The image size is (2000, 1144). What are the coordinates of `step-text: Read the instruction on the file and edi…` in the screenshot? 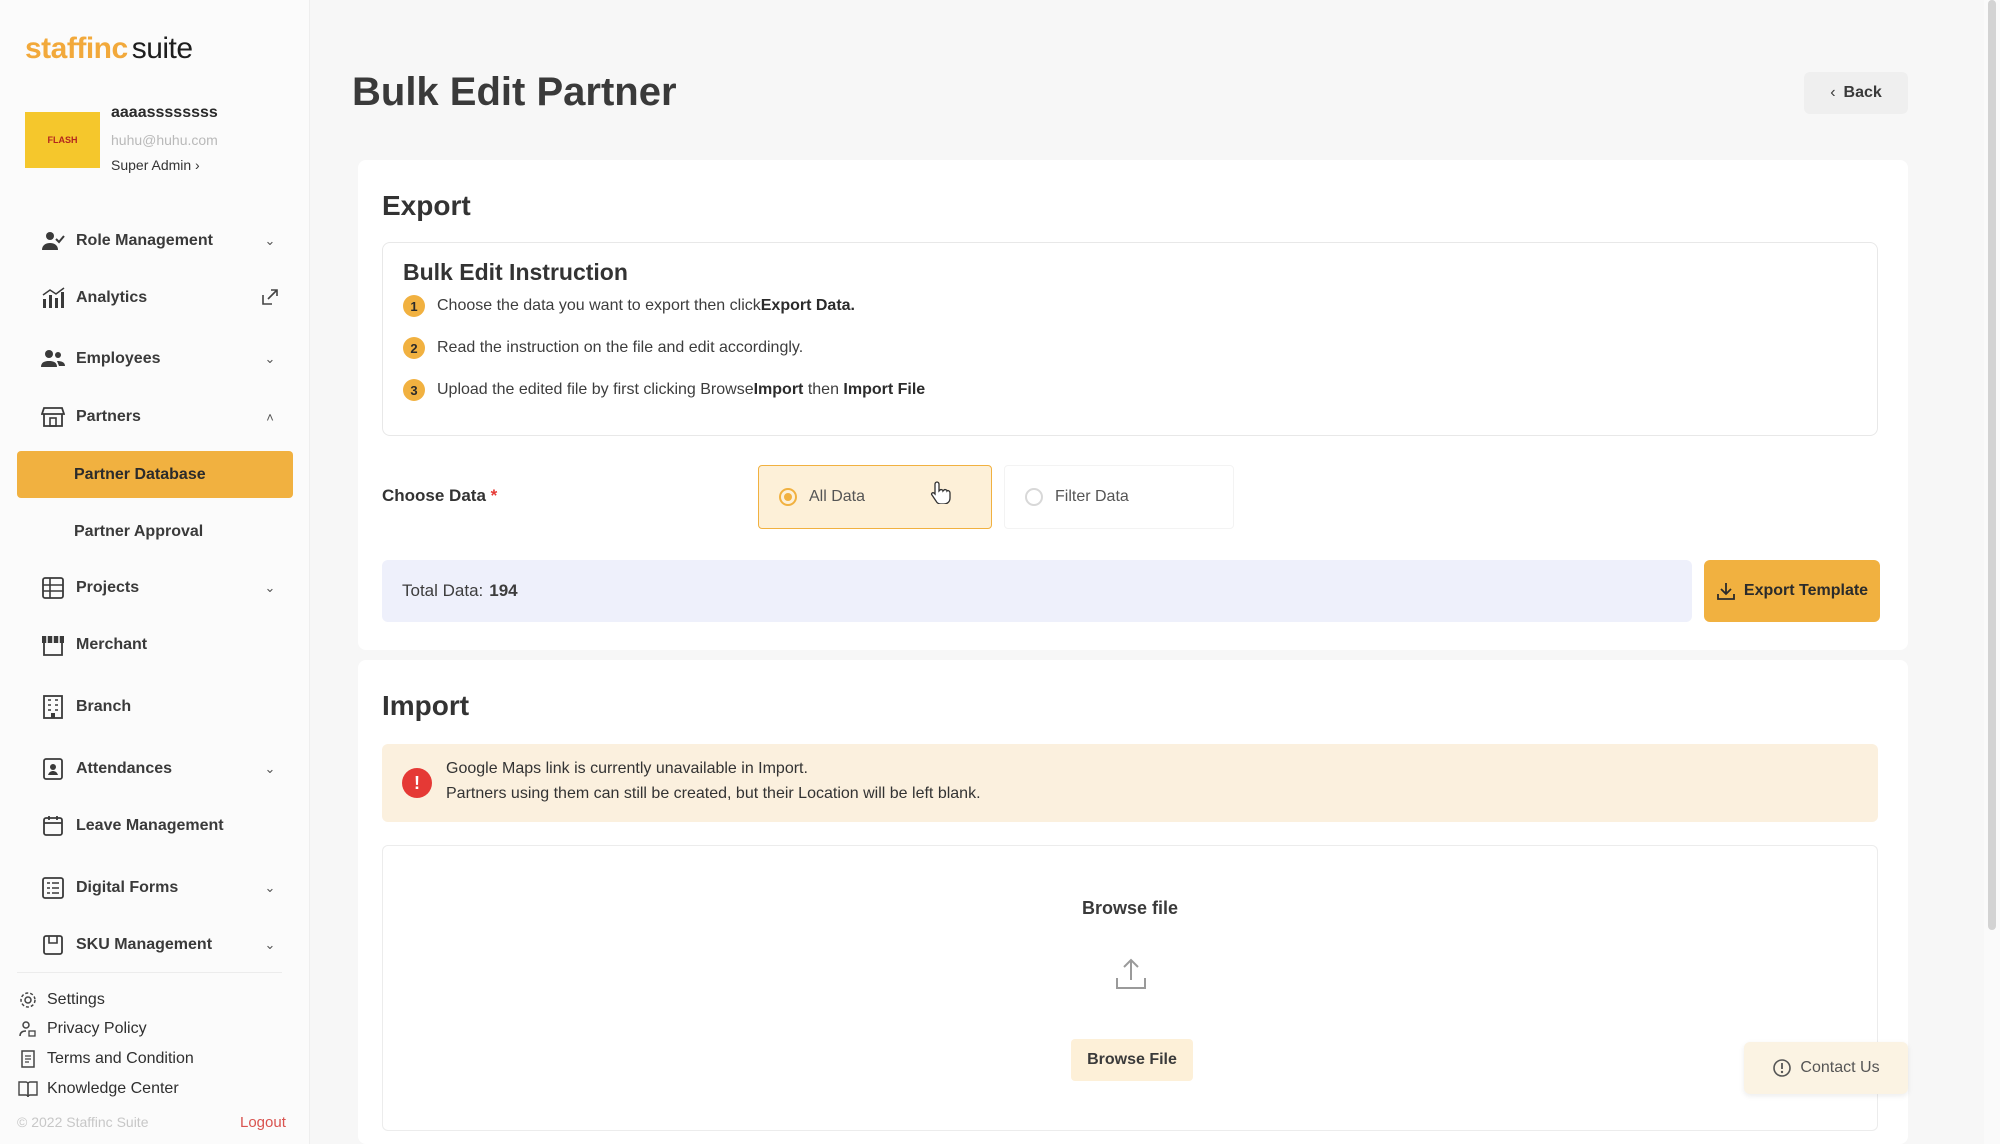 It's located at (620, 347).